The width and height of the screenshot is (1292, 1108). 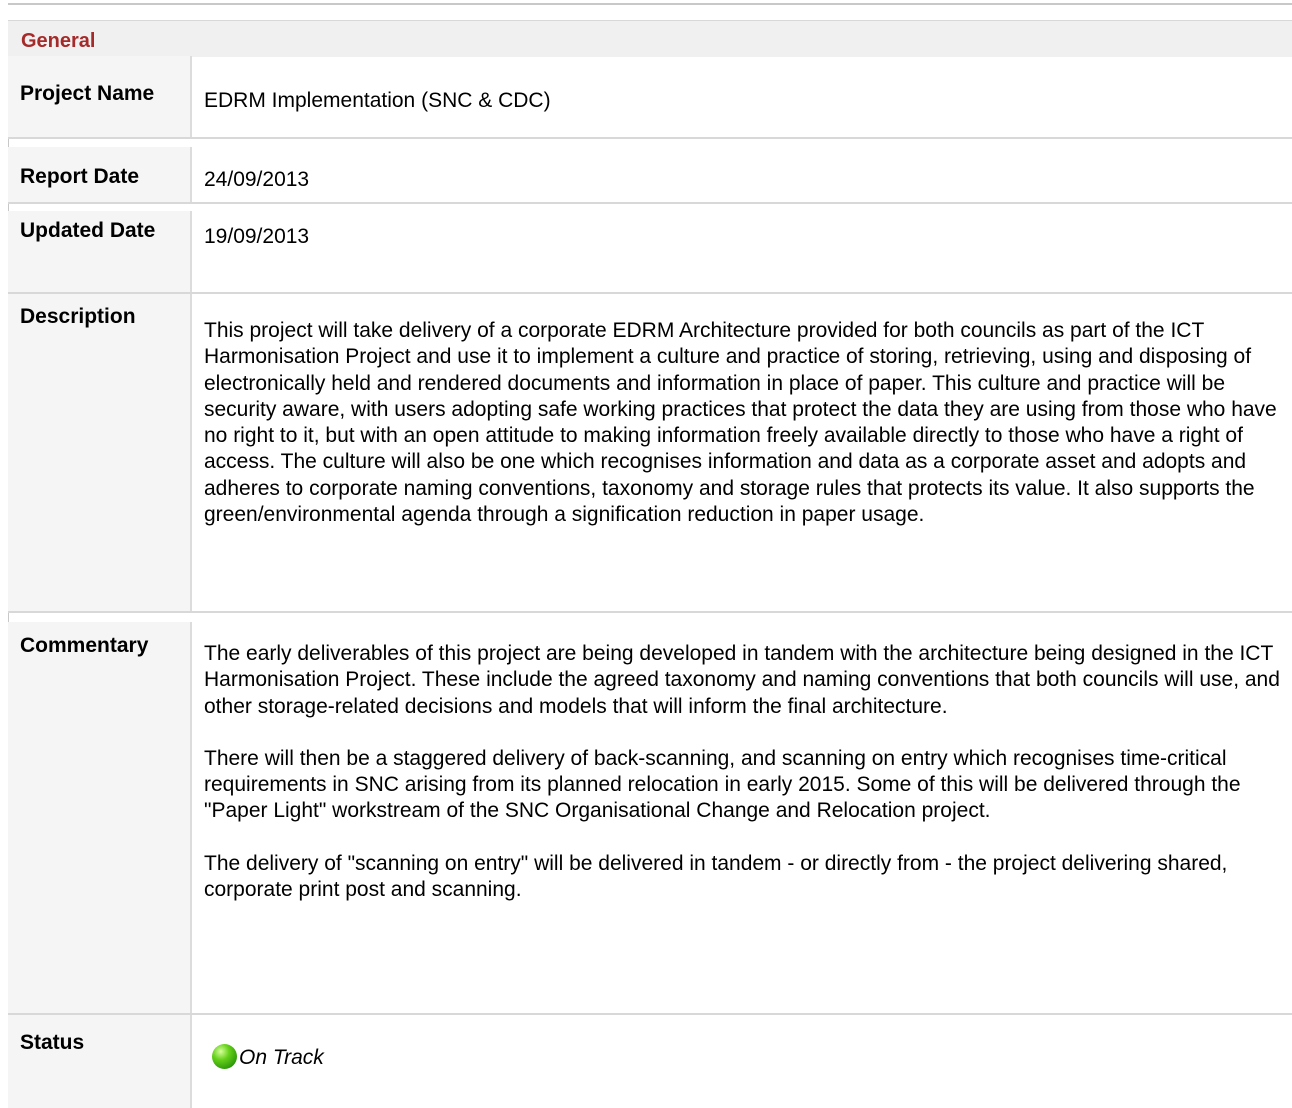 What do you see at coordinates (281, 1057) in the screenshot?
I see `status-text: On Track` at bounding box center [281, 1057].